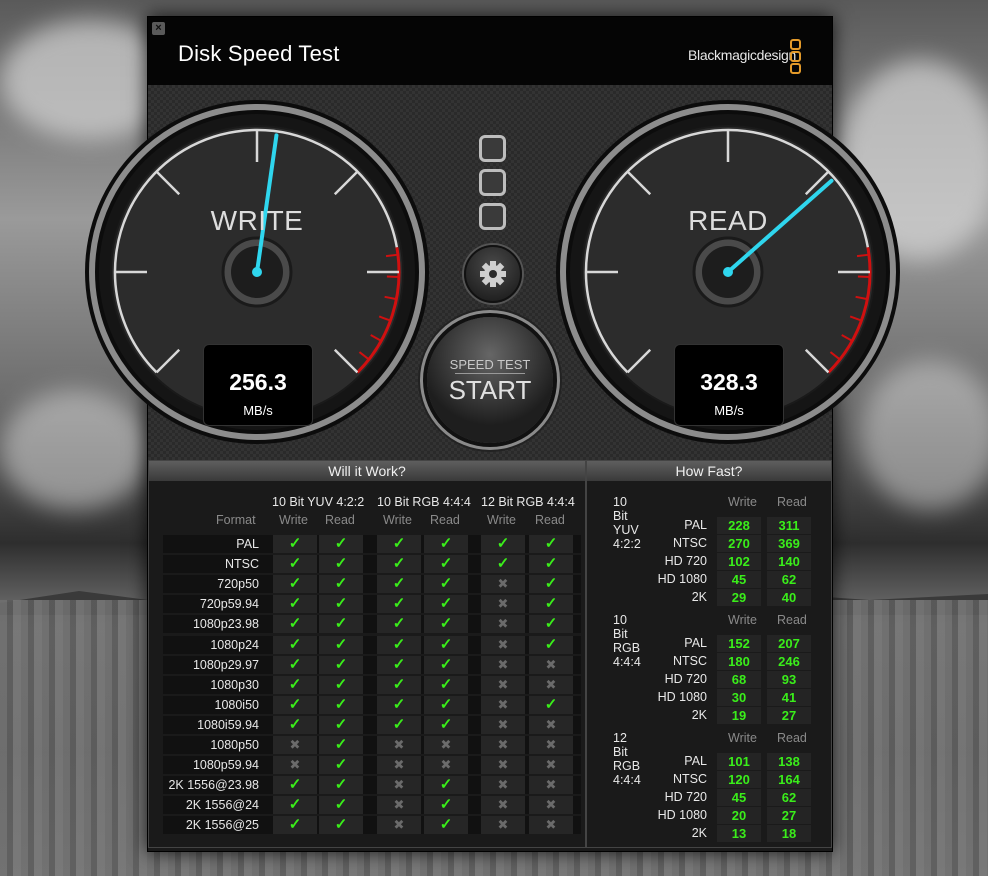  I want to click on close-button: ×, so click(158, 28).